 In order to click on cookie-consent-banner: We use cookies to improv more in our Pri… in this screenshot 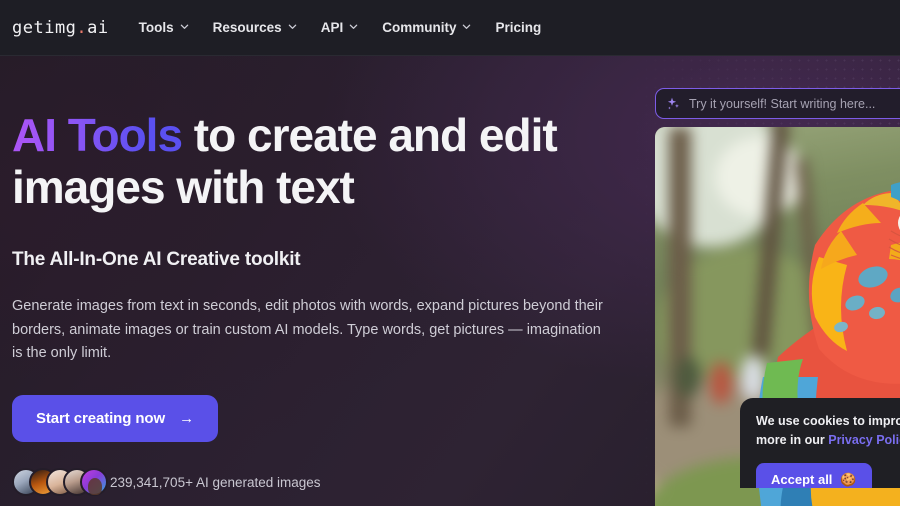, I will do `click(820, 443)`.